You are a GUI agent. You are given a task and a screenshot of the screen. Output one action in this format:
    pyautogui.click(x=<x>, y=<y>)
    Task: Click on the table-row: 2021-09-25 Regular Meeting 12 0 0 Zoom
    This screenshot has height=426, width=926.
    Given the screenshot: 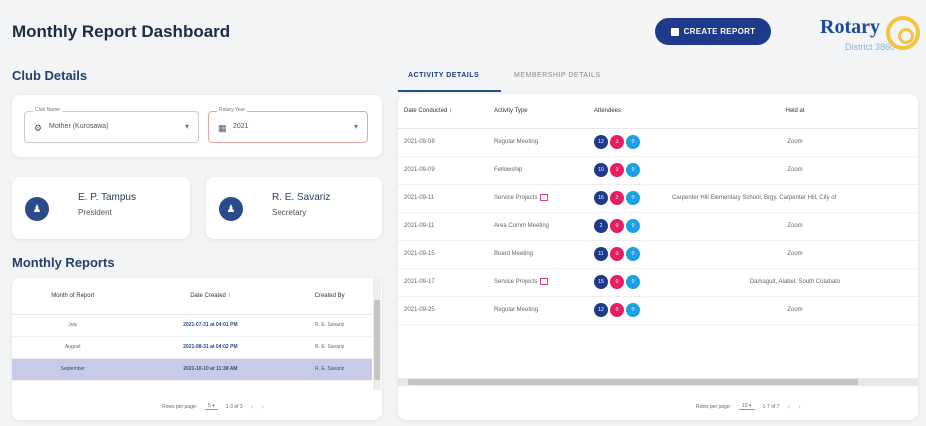 What is the action you would take?
    pyautogui.click(x=658, y=310)
    